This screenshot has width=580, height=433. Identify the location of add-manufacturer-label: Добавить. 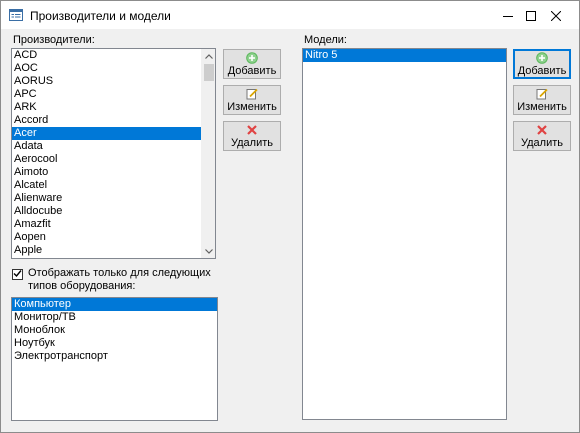
(252, 71).